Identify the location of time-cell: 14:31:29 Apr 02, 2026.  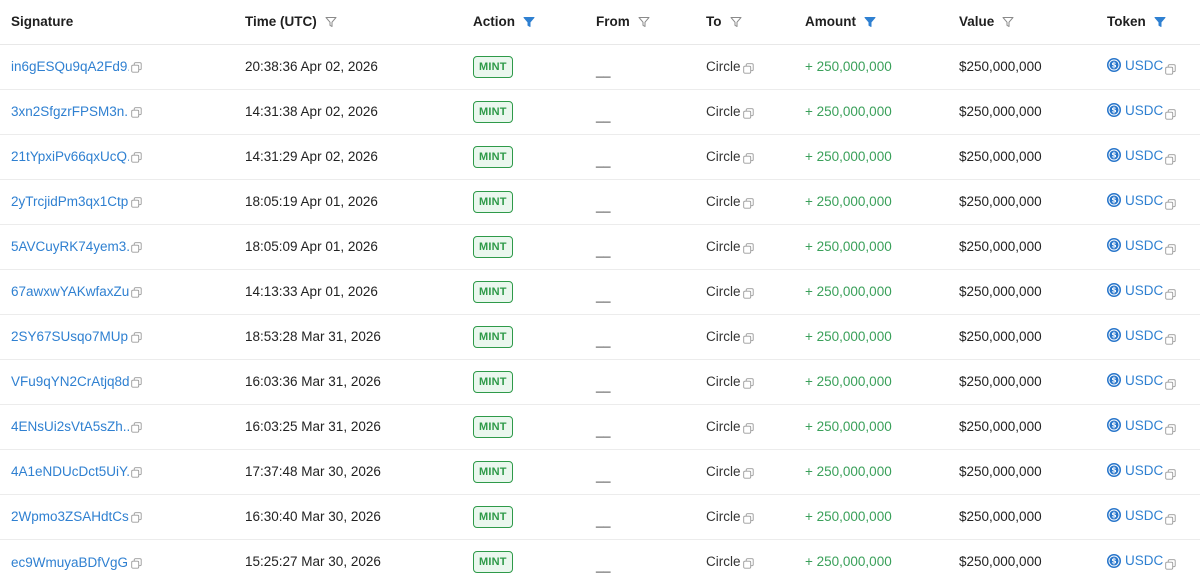
(311, 156).